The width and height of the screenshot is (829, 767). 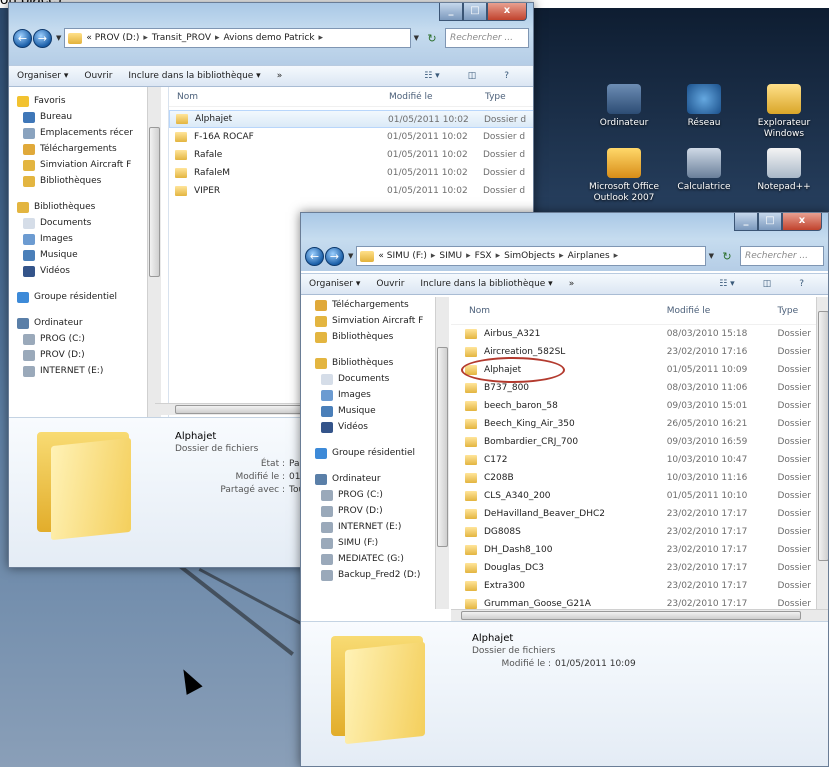 What do you see at coordinates (381, 559) in the screenshot?
I see `nav-item: MEDIATEC (G:)` at bounding box center [381, 559].